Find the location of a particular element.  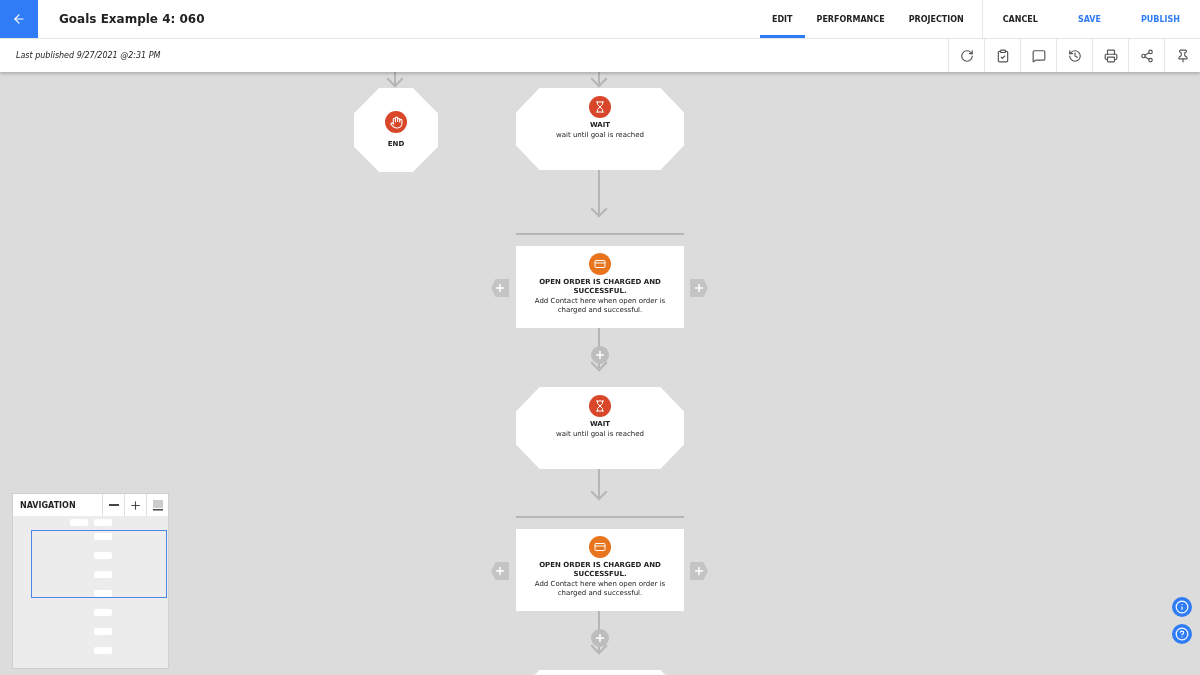

help-button is located at coordinates (1182, 634).